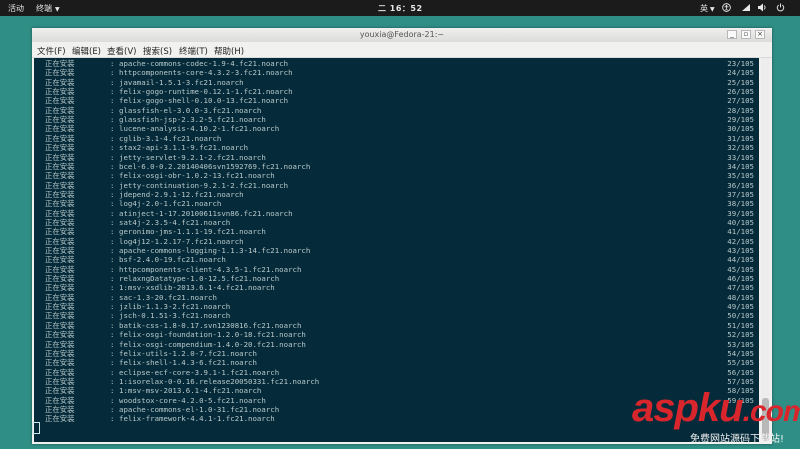 The height and width of the screenshot is (449, 800). What do you see at coordinates (740, 213) in the screenshot?
I see `line-progress: 39/105` at bounding box center [740, 213].